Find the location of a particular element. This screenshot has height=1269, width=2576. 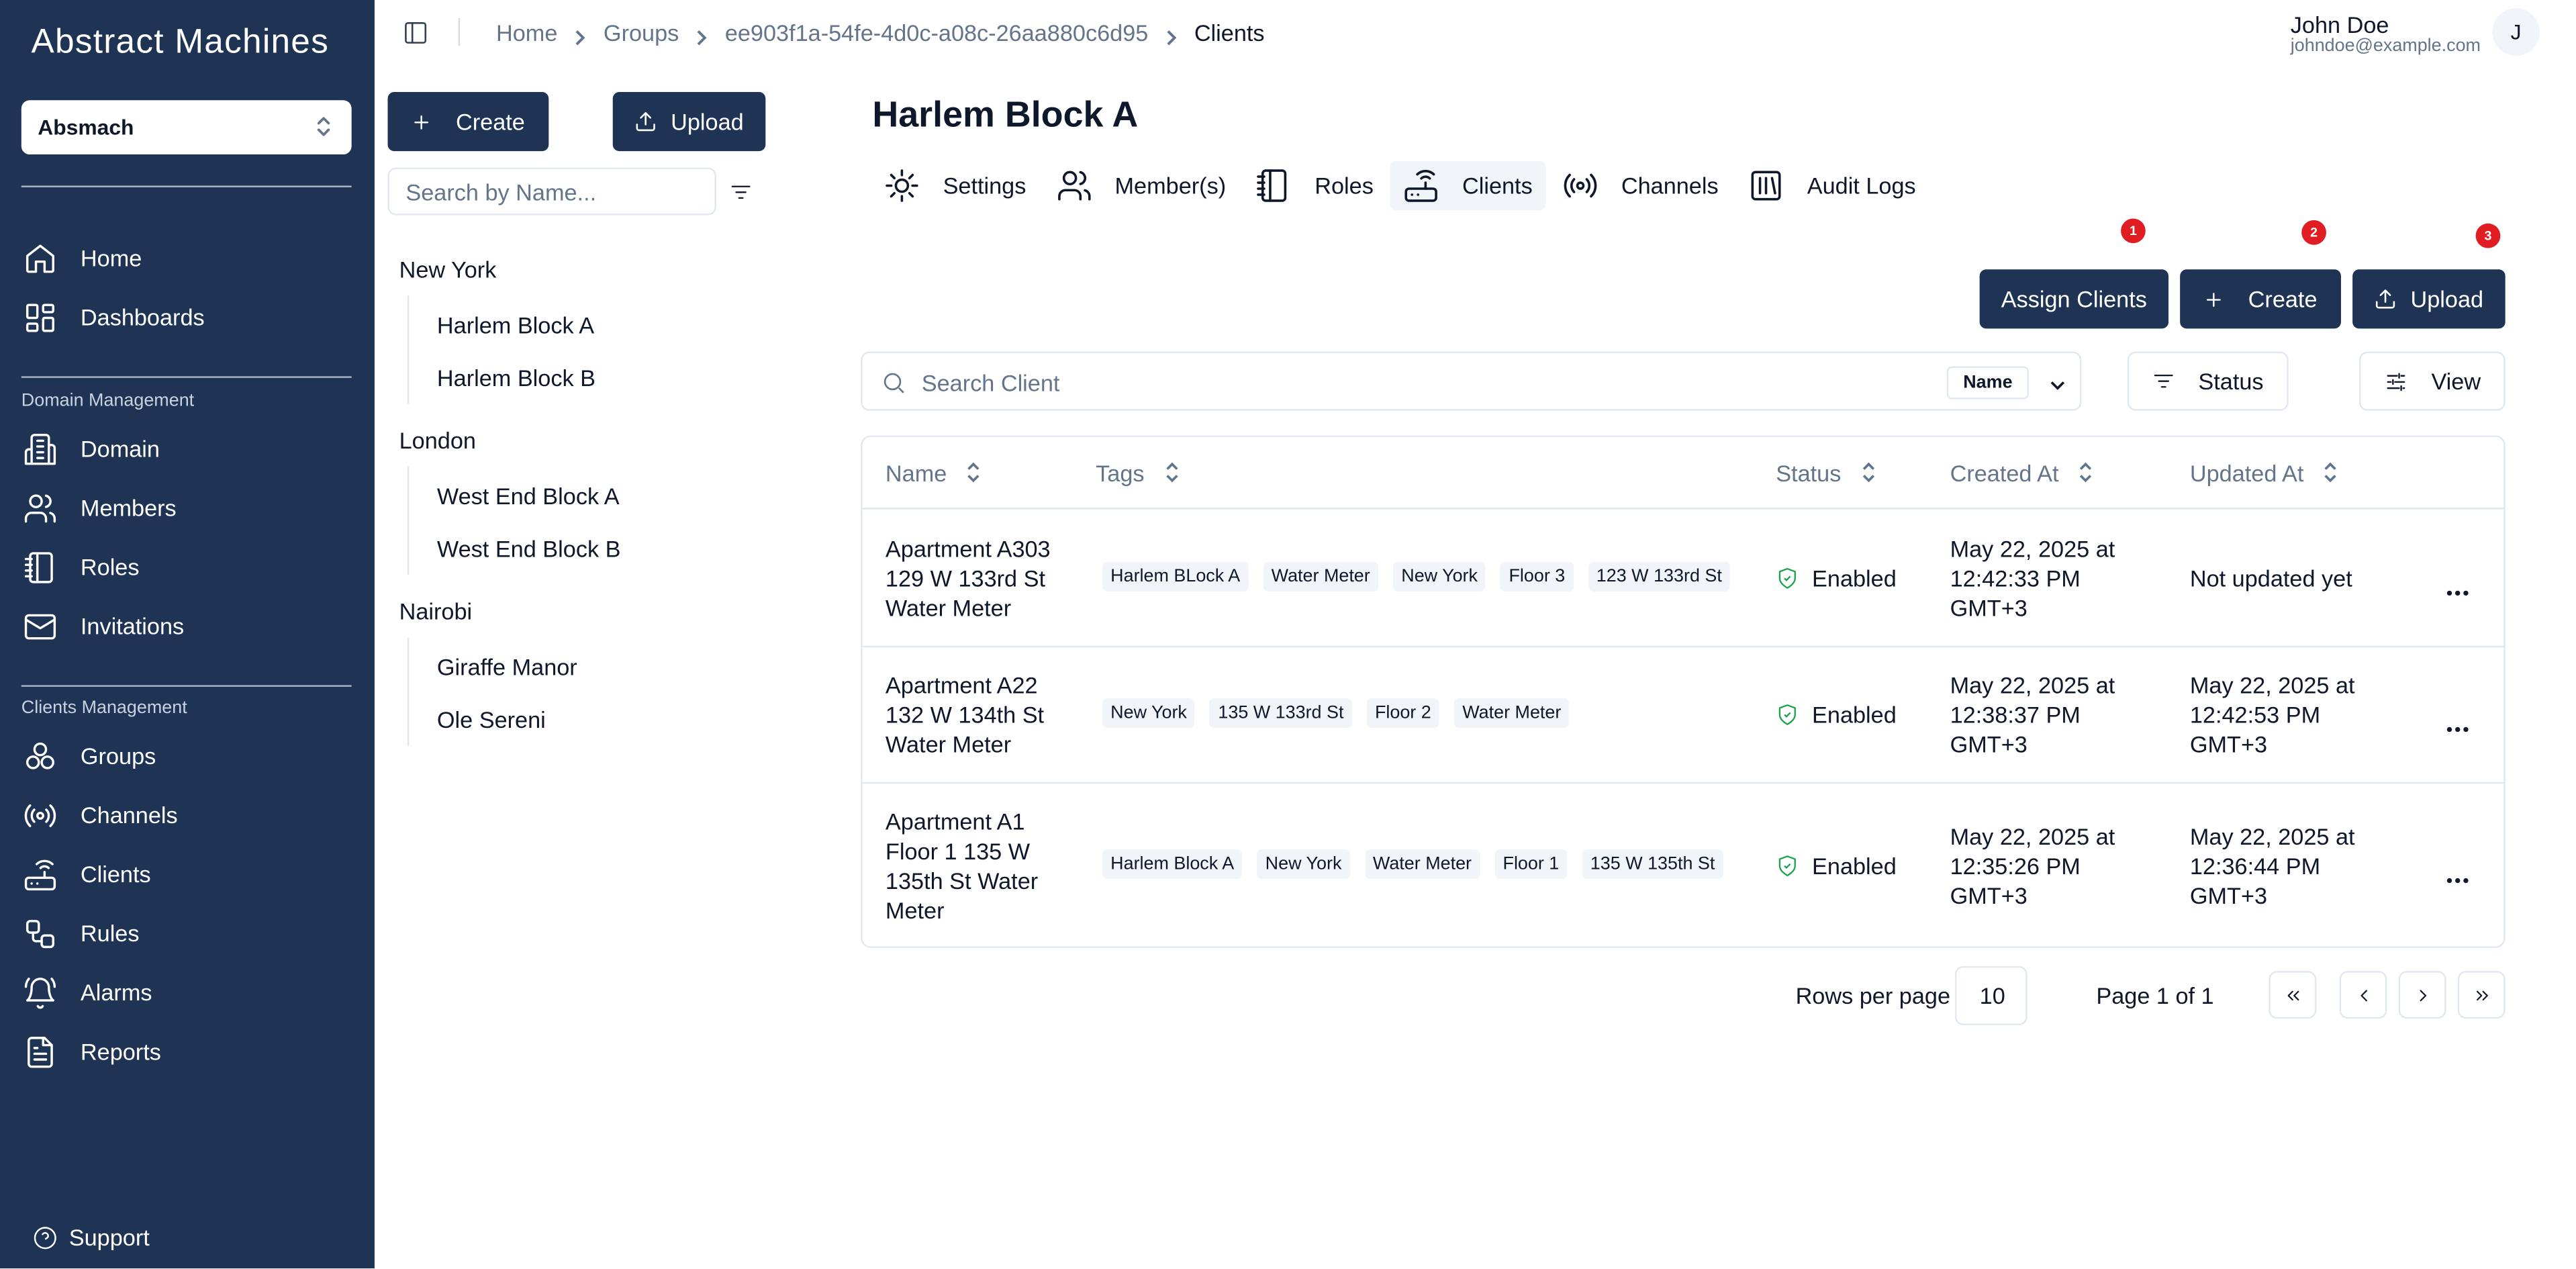

chevron-right-icon is located at coordinates (2422, 995).